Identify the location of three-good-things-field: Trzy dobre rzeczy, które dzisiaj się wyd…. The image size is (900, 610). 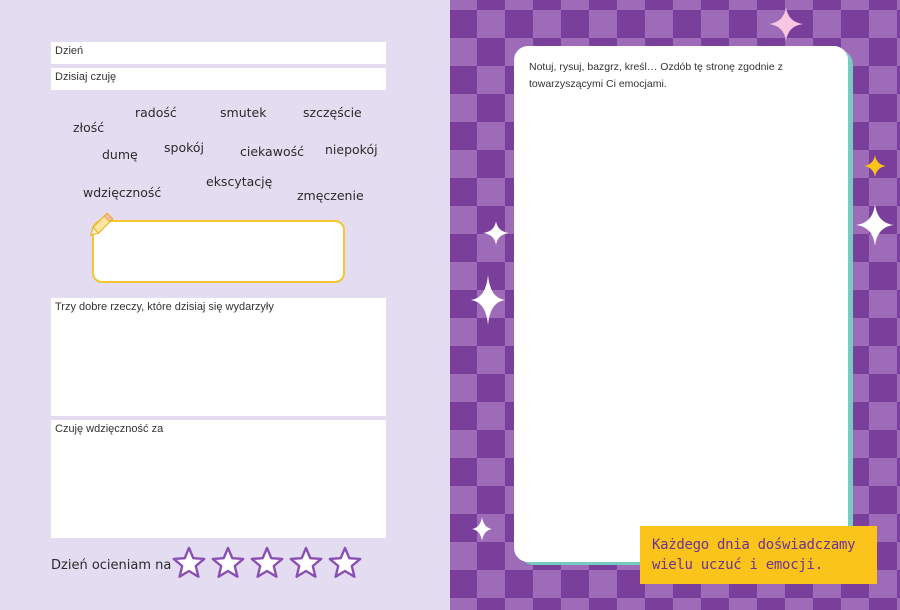
(218, 357).